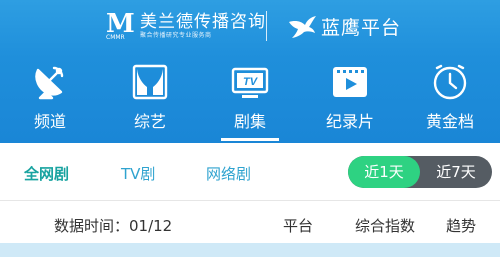 The height and width of the screenshot is (257, 500). Describe the element at coordinates (121, 25) in the screenshot. I see `cmmr-logo-mark: M CMMR` at that location.